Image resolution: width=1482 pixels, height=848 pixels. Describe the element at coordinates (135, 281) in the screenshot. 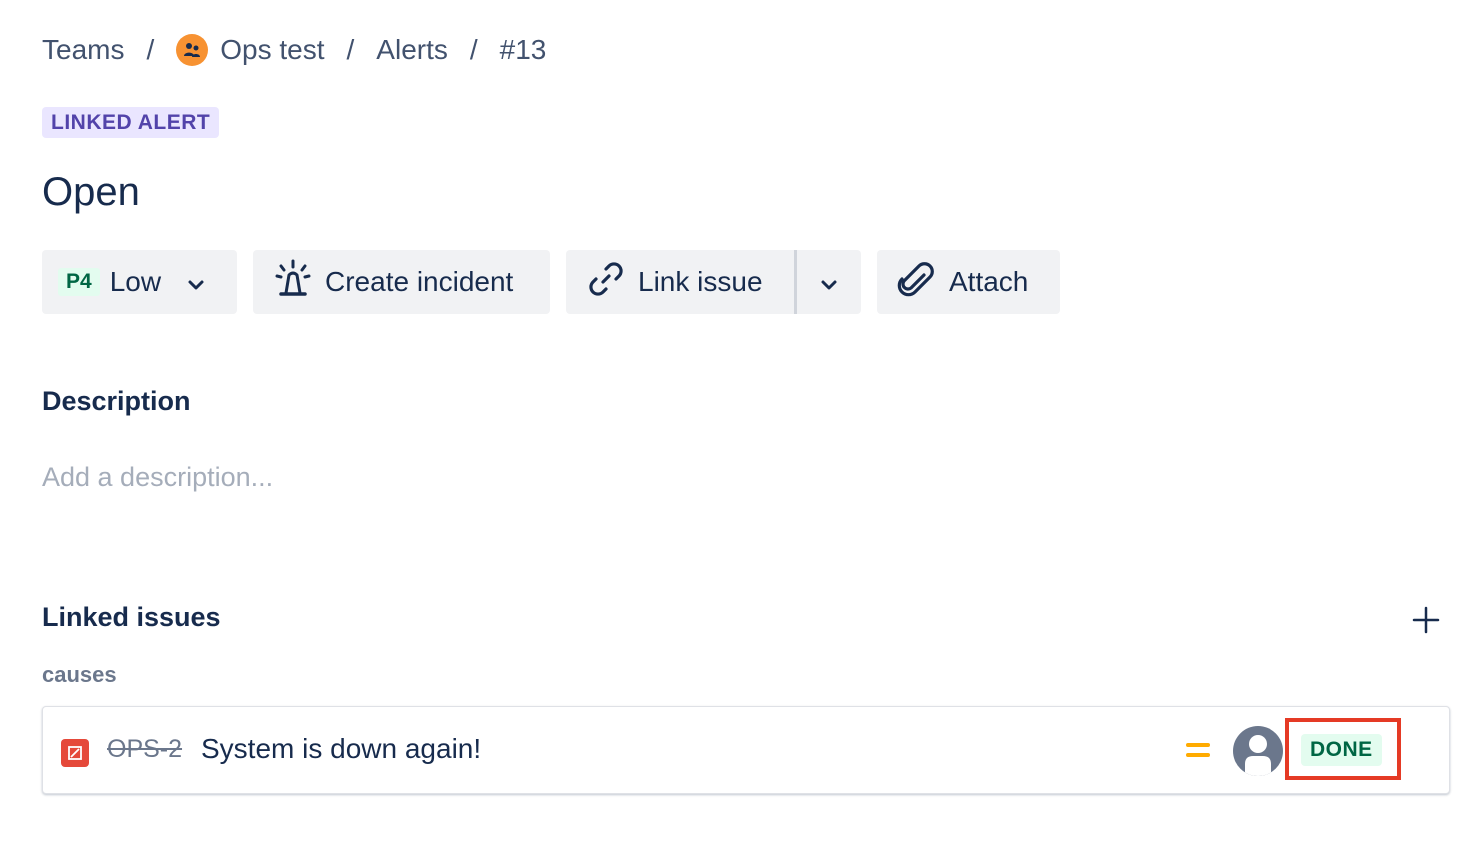

I see `priority-label: Low` at that location.